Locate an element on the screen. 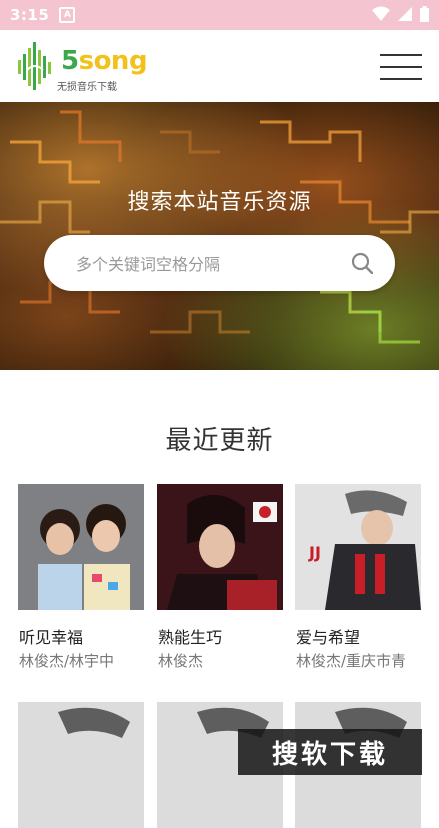 The height and width of the screenshot is (828, 439). logo-word: song is located at coordinates (113, 61).